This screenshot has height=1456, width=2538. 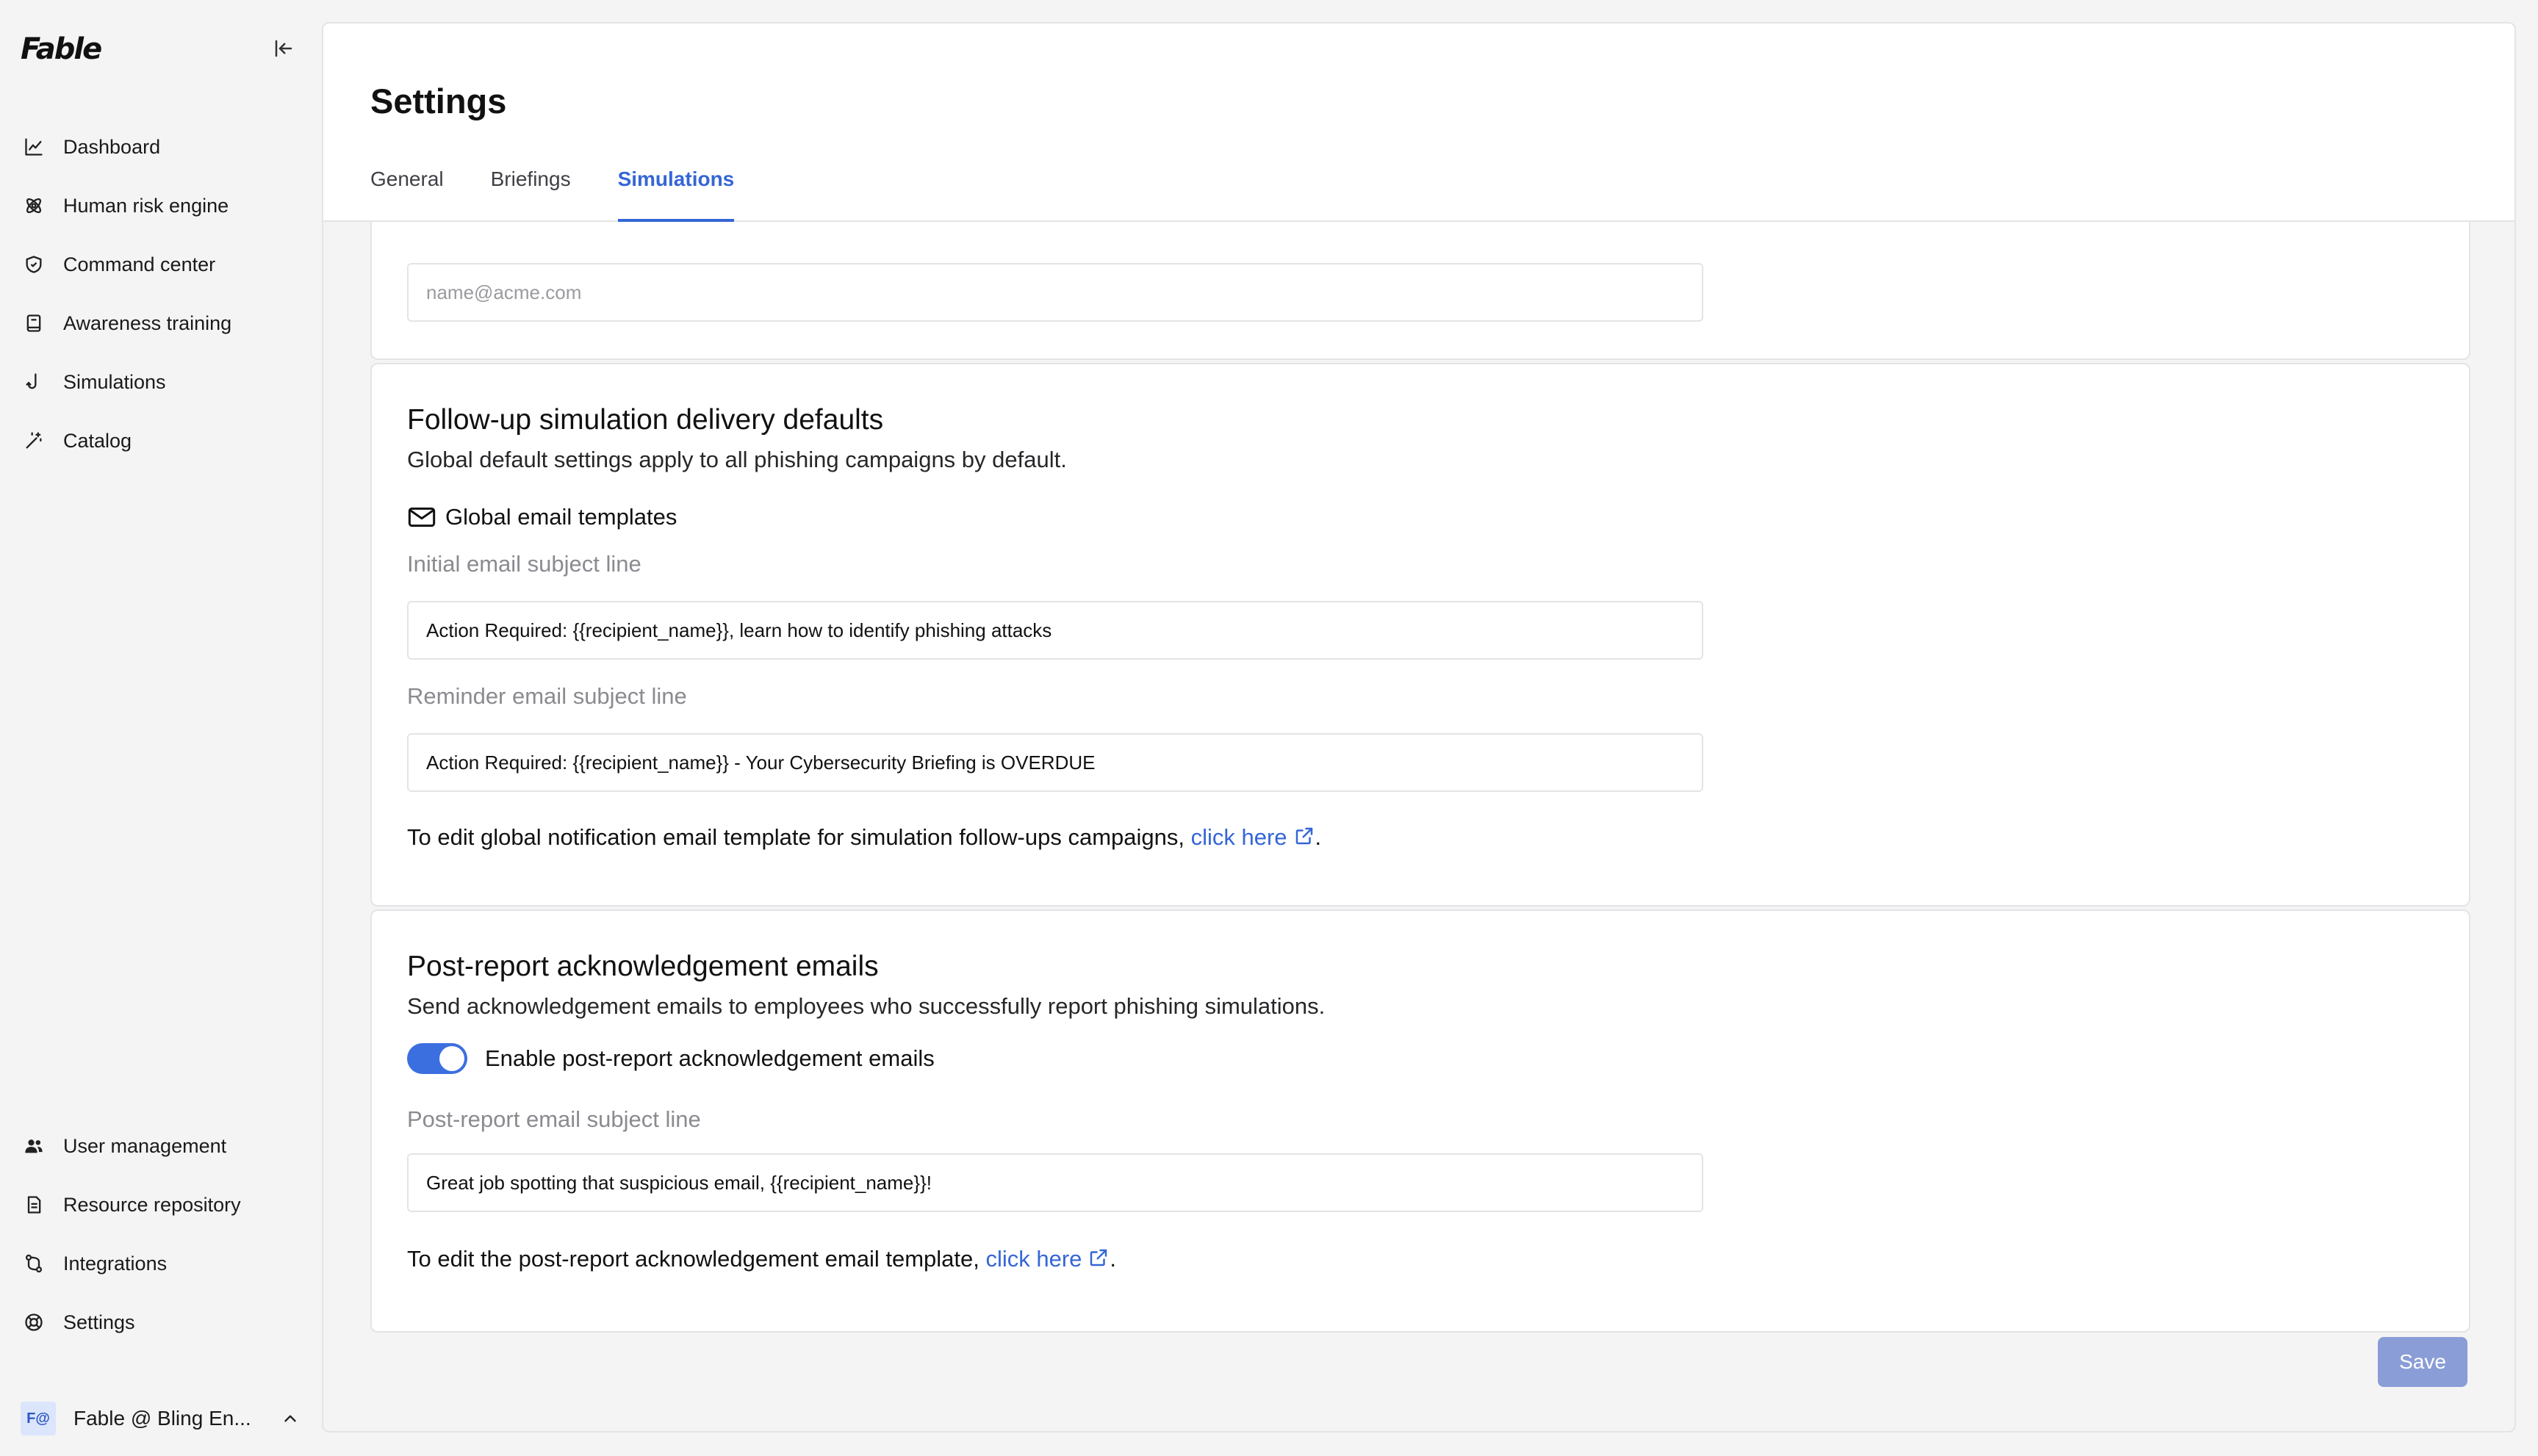 I want to click on sidebar-item-simulations: Simulations, so click(x=160, y=382).